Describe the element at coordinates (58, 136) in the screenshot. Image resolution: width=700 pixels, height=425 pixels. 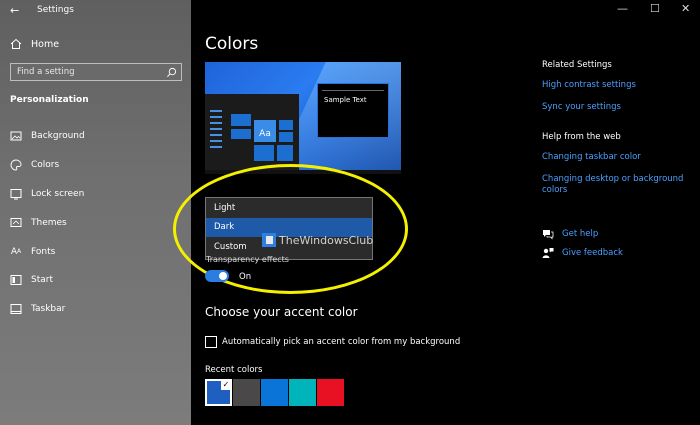
I see `sidebar-item-label: Background` at that location.